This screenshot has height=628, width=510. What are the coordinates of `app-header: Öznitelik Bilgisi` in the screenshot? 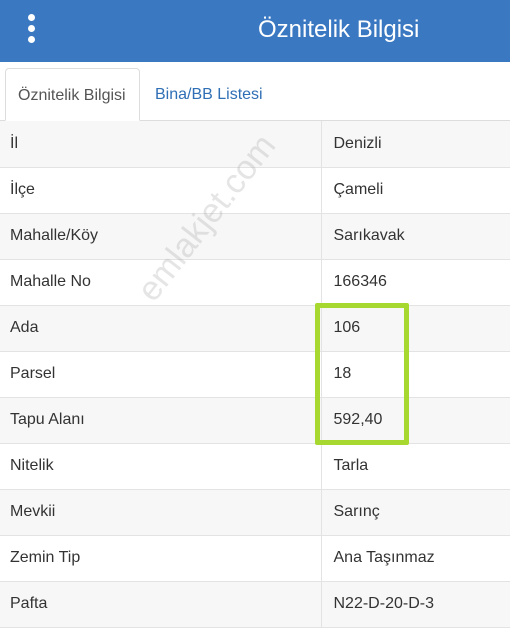 It's located at (255, 31).